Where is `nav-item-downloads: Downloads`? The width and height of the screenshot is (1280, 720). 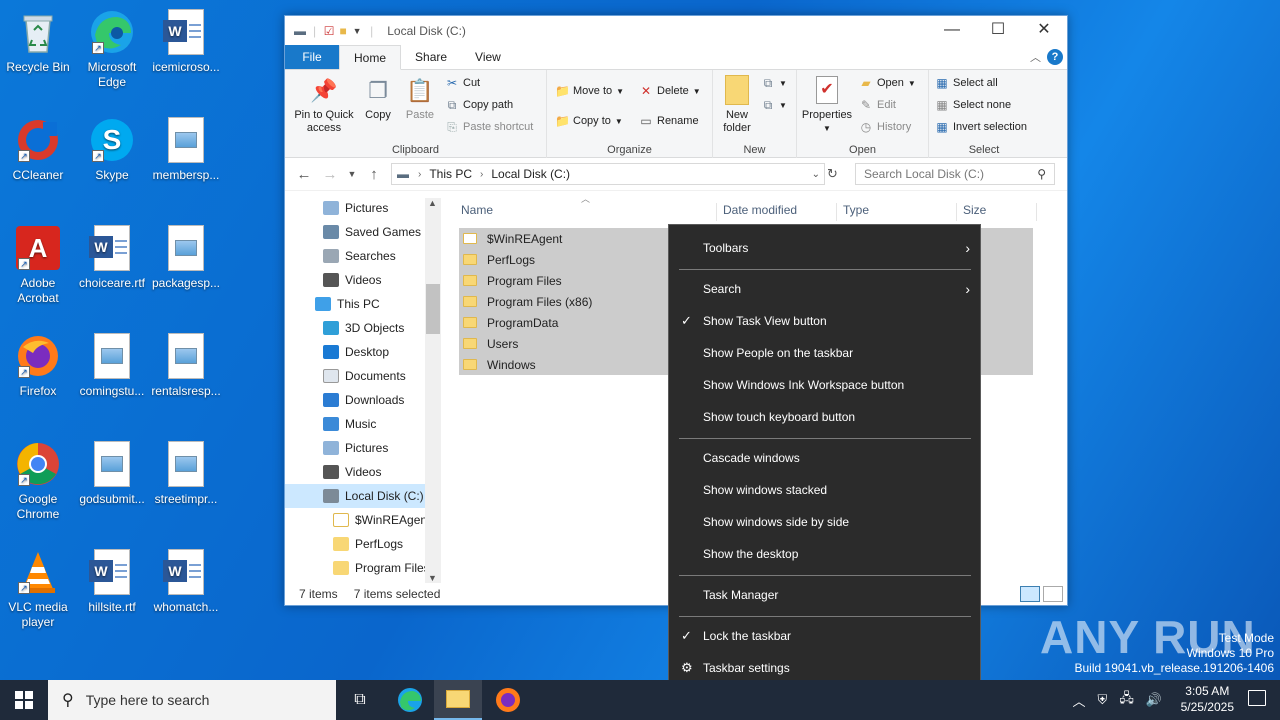
nav-item-downloads: Downloads is located at coordinates (362, 400).